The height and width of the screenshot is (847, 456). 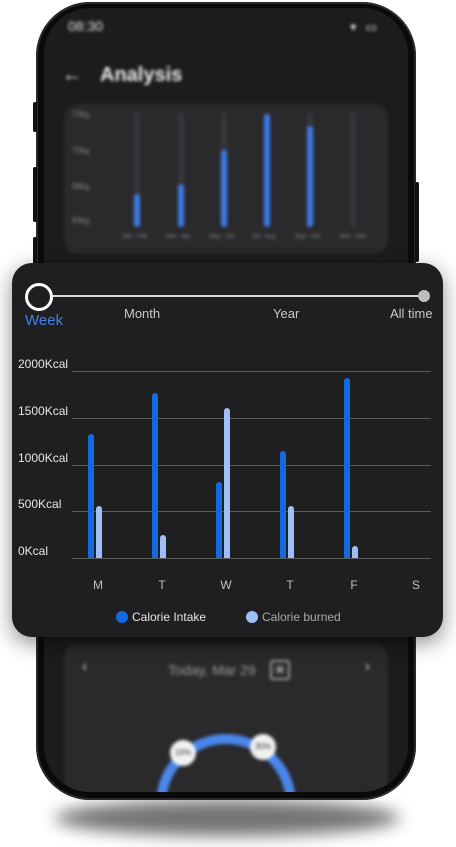 I want to click on side-button, so click(x=35, y=117).